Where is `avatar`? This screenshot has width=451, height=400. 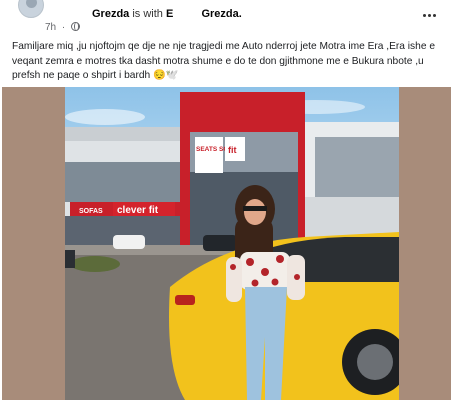
avatar is located at coordinates (31, 9).